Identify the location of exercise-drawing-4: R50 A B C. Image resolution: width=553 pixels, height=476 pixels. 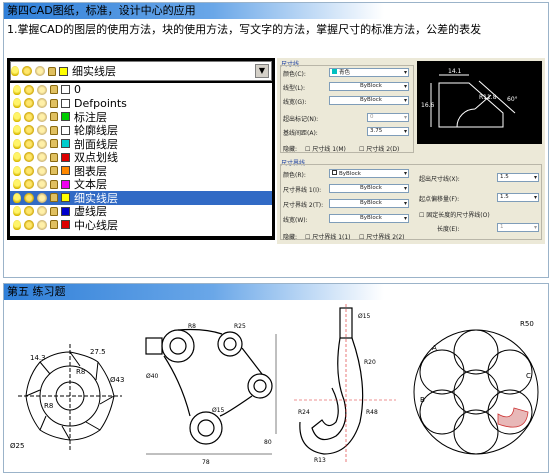
(476, 387).